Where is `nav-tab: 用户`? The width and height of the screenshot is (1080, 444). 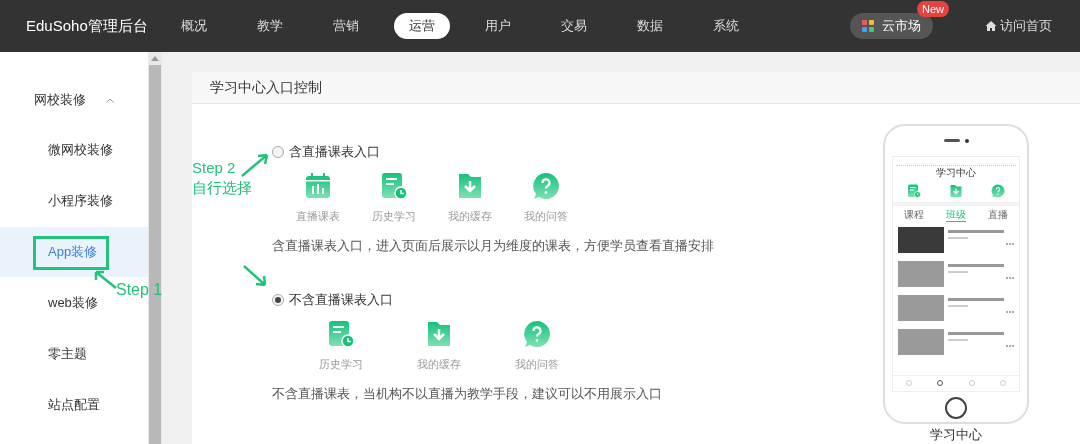
nav-tab: 用户 is located at coordinates (498, 26).